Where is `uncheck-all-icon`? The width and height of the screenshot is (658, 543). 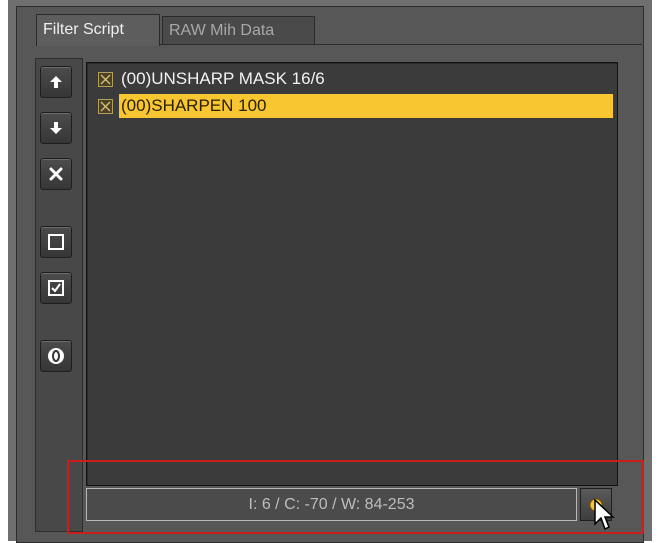 uncheck-all-icon is located at coordinates (56, 242).